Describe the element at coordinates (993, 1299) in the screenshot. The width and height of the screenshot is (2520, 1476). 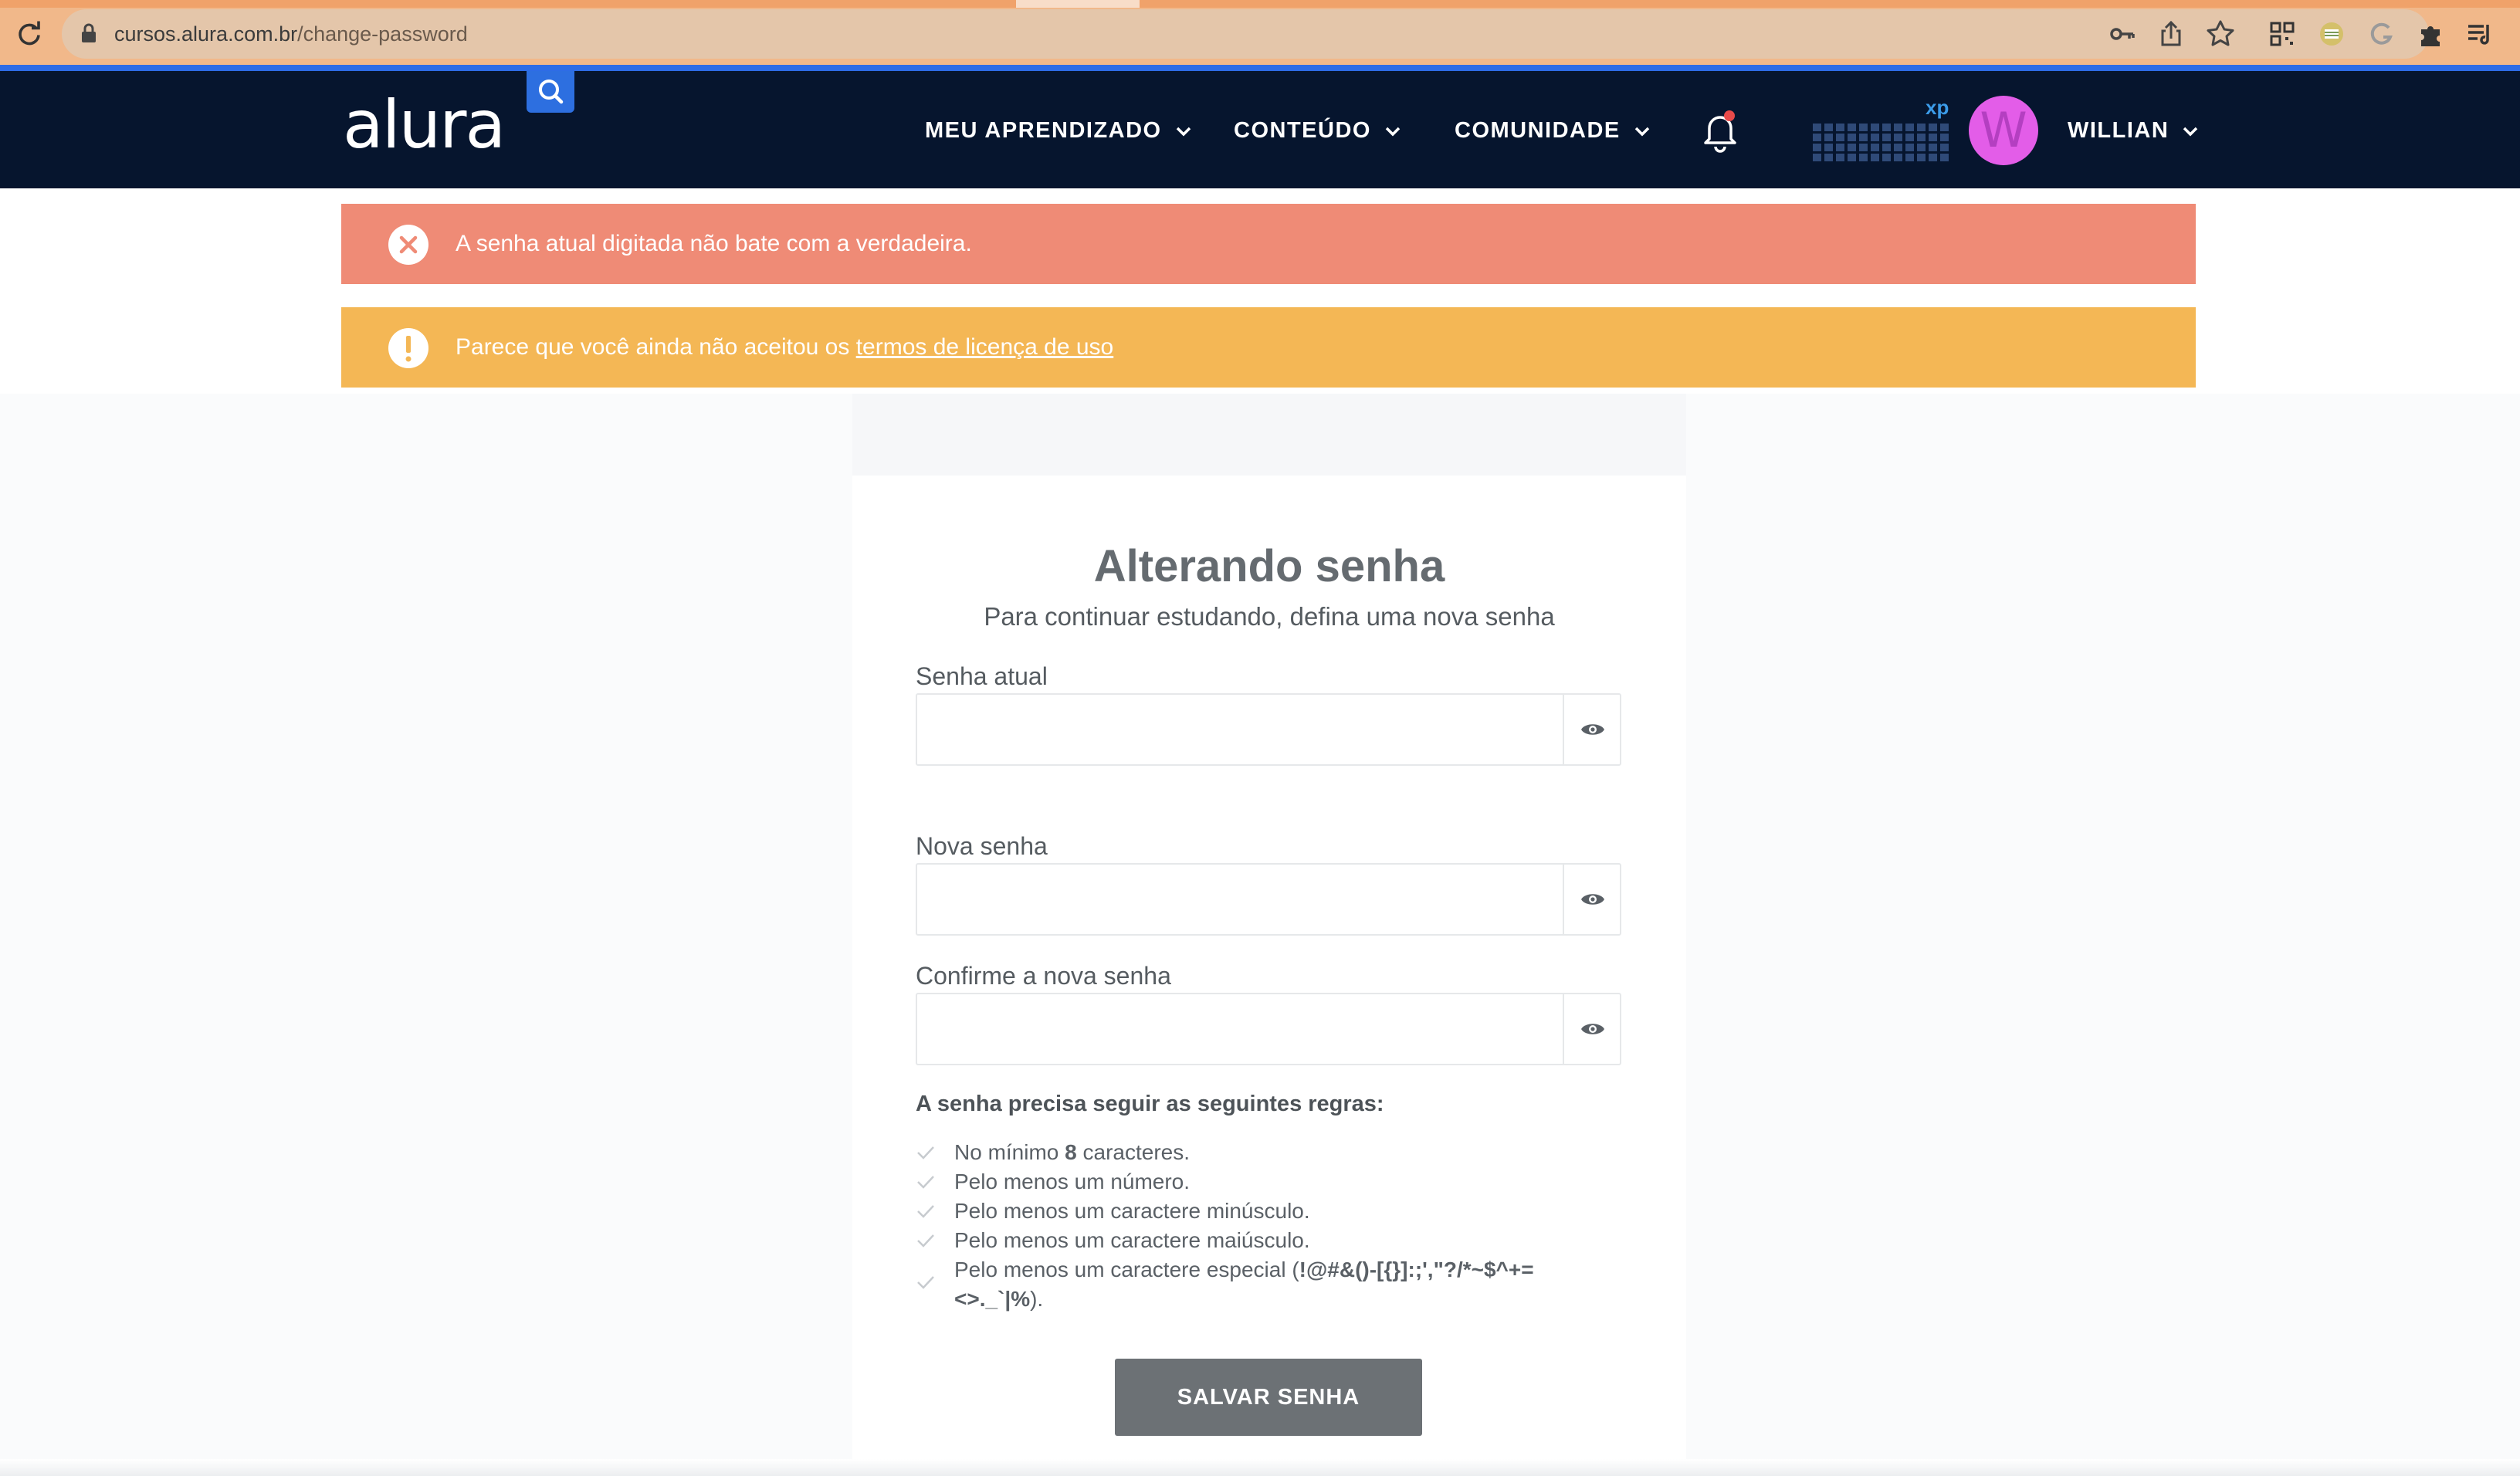
I see `rule-special-chars: <>._`|%` at that location.